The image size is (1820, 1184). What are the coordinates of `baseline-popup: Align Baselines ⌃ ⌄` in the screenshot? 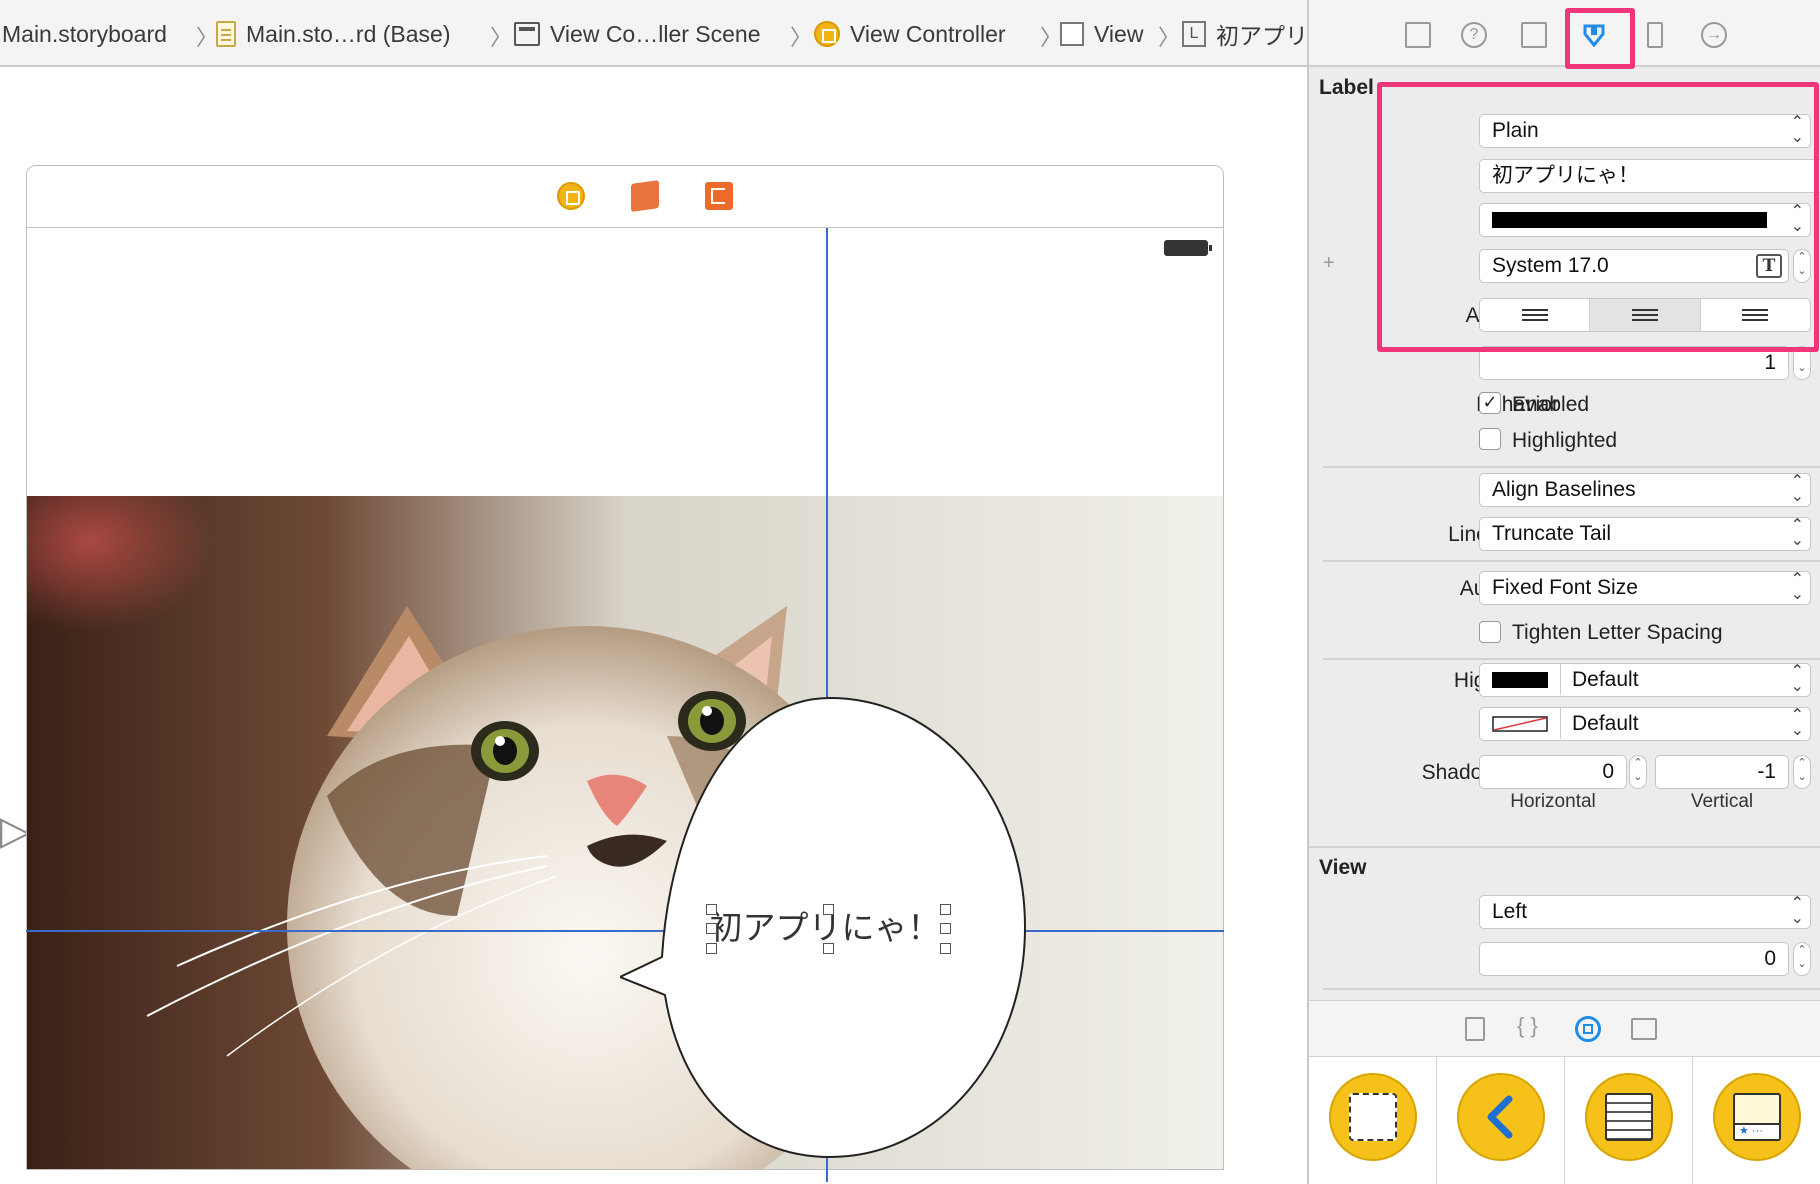 It's located at (1645, 490).